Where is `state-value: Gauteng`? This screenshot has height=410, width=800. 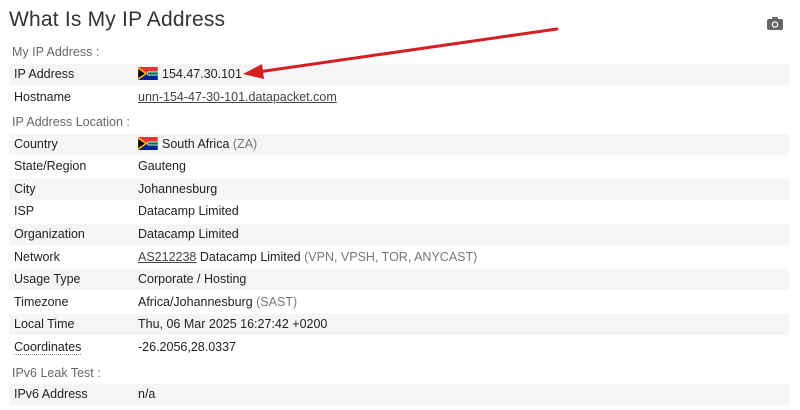
state-value: Gauteng is located at coordinates (162, 166).